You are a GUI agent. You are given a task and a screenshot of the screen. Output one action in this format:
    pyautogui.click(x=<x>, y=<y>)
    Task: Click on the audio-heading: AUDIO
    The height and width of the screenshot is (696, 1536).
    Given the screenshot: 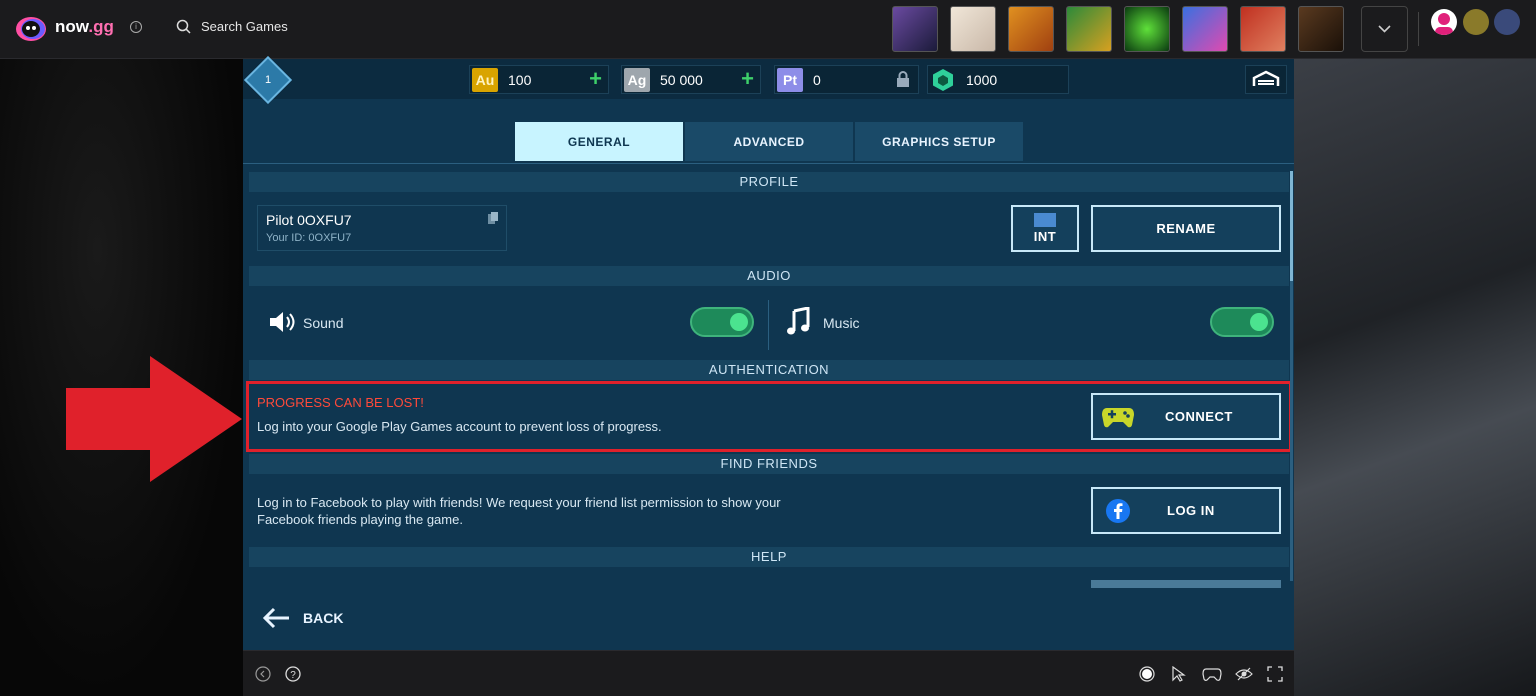 What is the action you would take?
    pyautogui.click(x=769, y=276)
    